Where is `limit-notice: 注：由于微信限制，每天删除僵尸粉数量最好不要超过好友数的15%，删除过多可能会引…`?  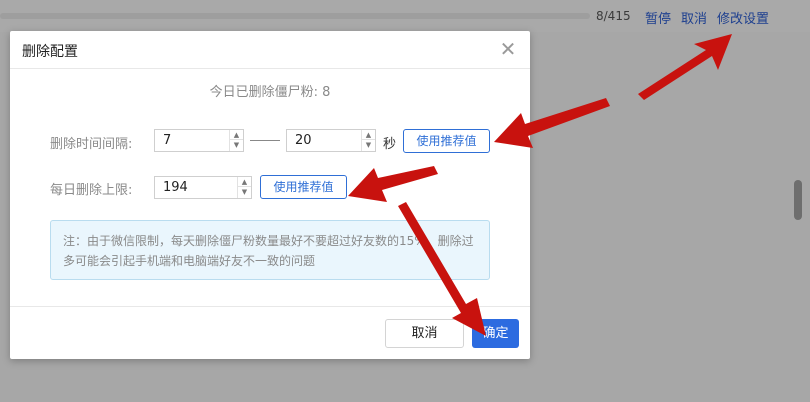
limit-notice: 注：由于微信限制，每天删除僵尸粉数量最好不要超过好友数的15%，删除过多可能会引… is located at coordinates (270, 250).